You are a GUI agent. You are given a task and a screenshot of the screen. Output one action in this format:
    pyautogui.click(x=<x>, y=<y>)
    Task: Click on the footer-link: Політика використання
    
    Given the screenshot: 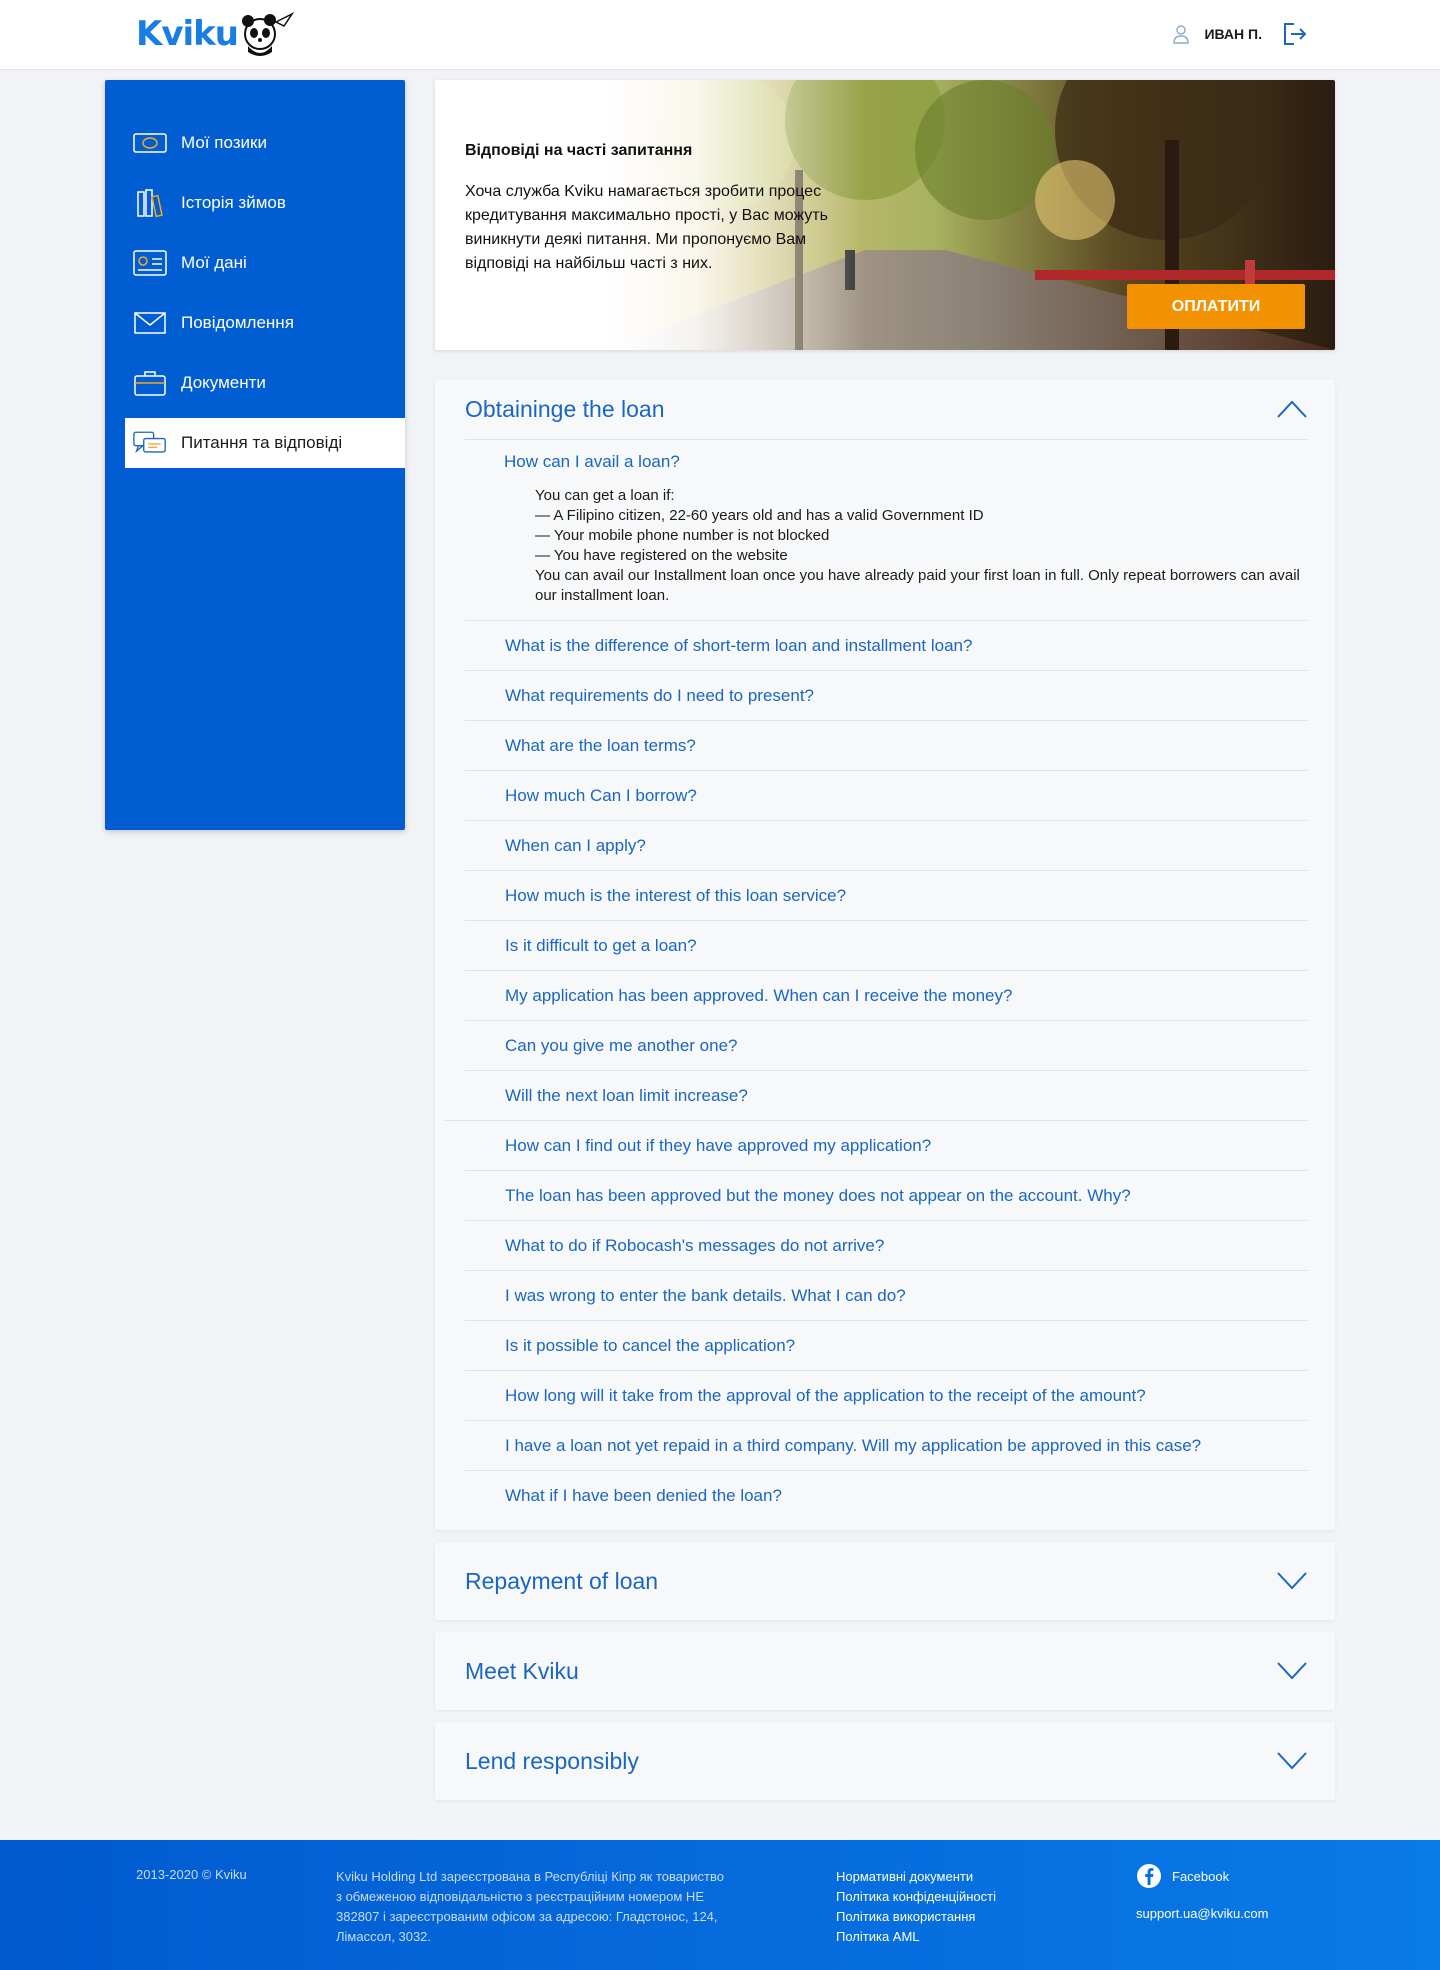 What is the action you would take?
    pyautogui.click(x=916, y=1917)
    